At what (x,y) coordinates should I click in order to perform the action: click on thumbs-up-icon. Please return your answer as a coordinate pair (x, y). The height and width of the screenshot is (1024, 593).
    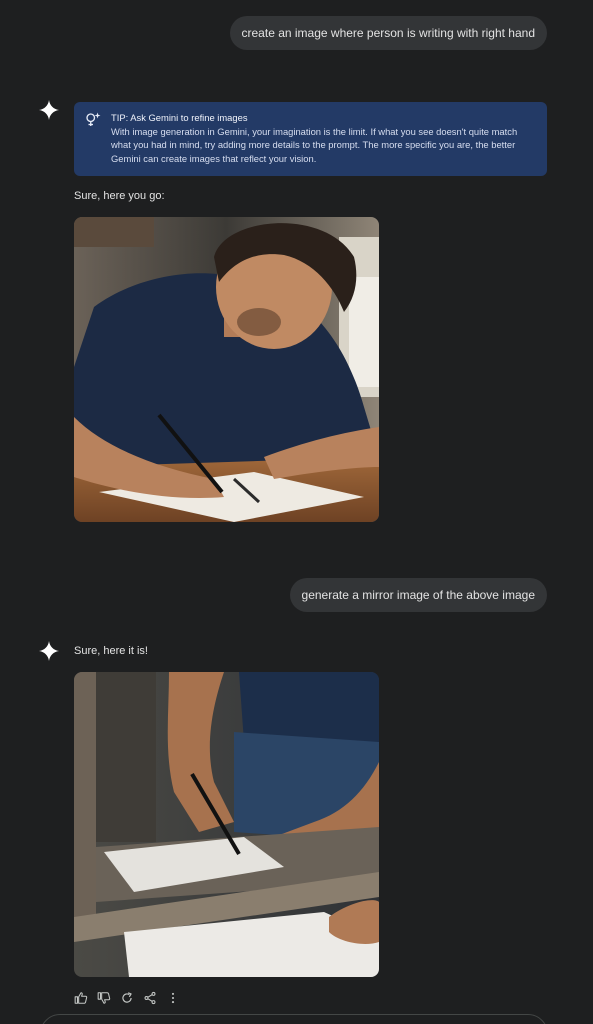
    Looking at the image, I should click on (81, 998).